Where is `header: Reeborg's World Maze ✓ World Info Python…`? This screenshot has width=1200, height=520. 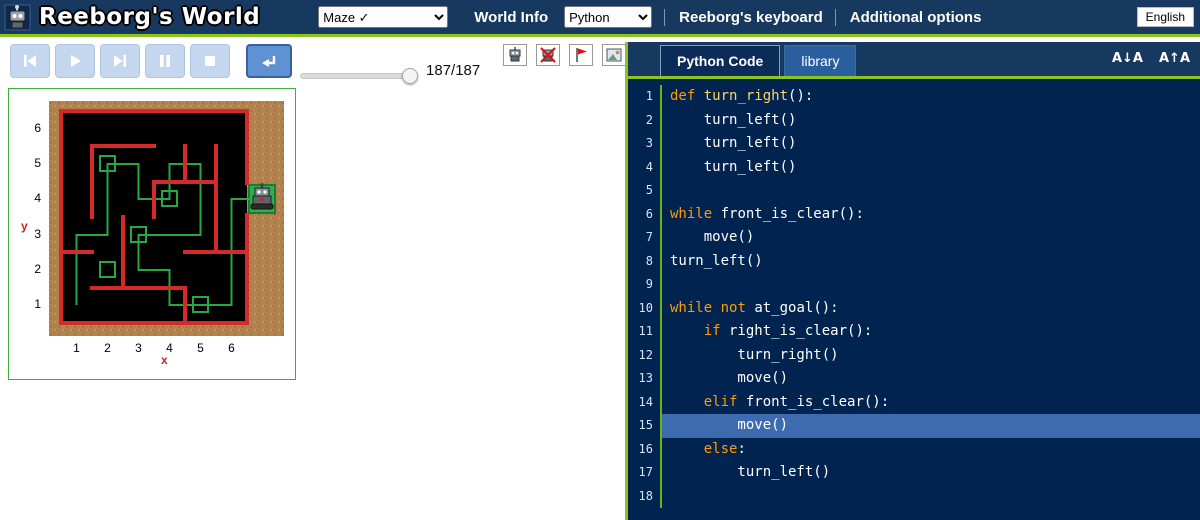 header: Reeborg's World Maze ✓ World Info Python… is located at coordinates (600, 18).